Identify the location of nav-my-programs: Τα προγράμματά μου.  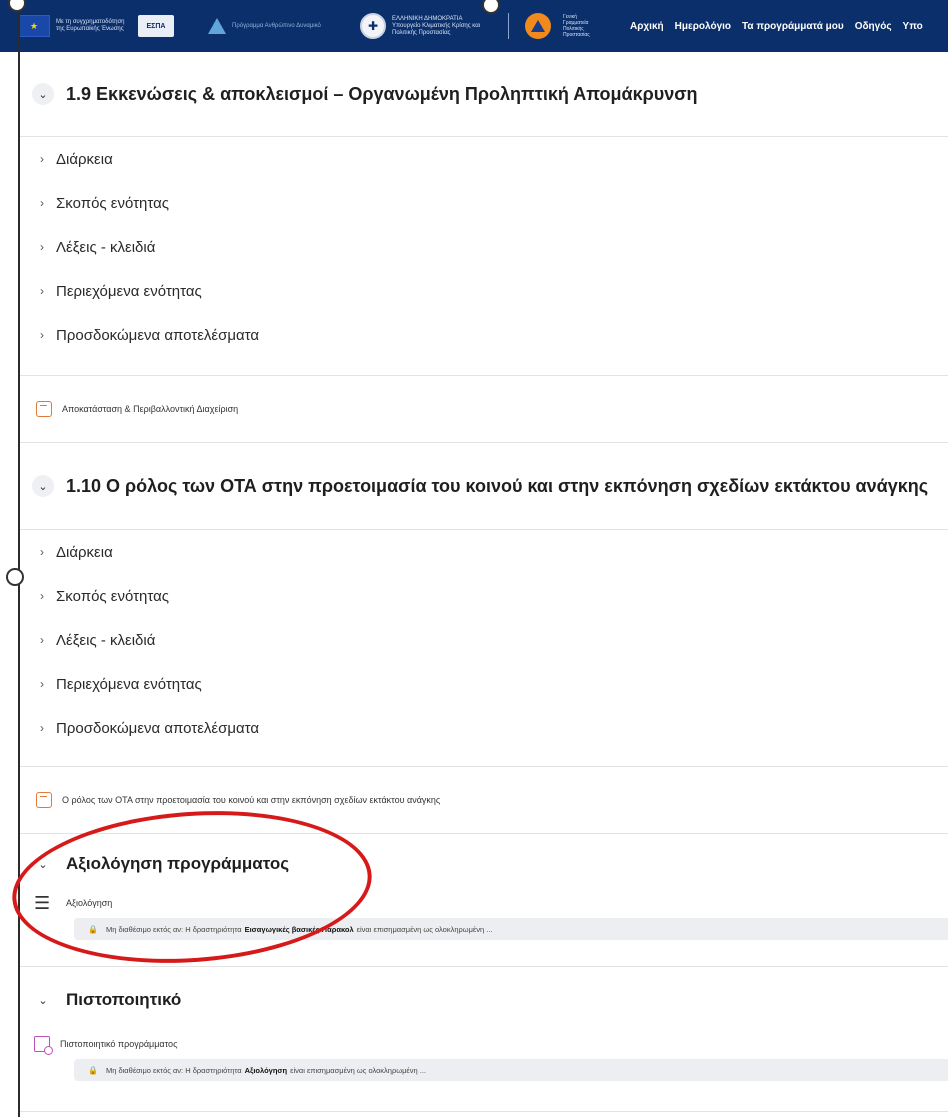
(793, 26).